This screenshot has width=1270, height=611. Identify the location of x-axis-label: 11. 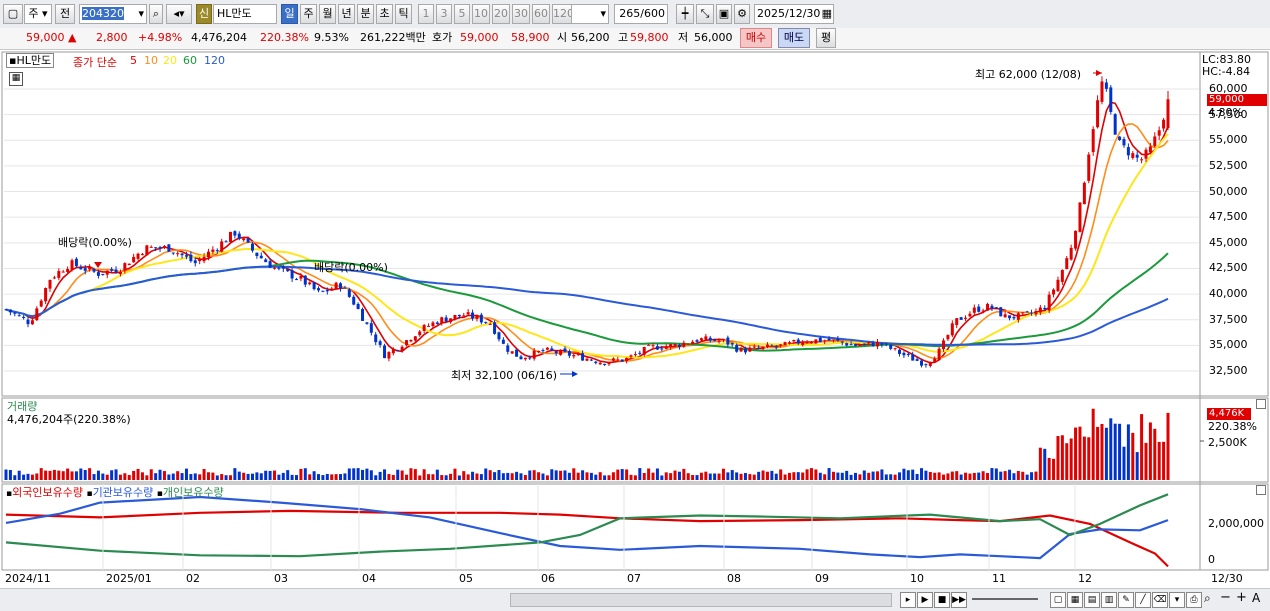
(999, 578).